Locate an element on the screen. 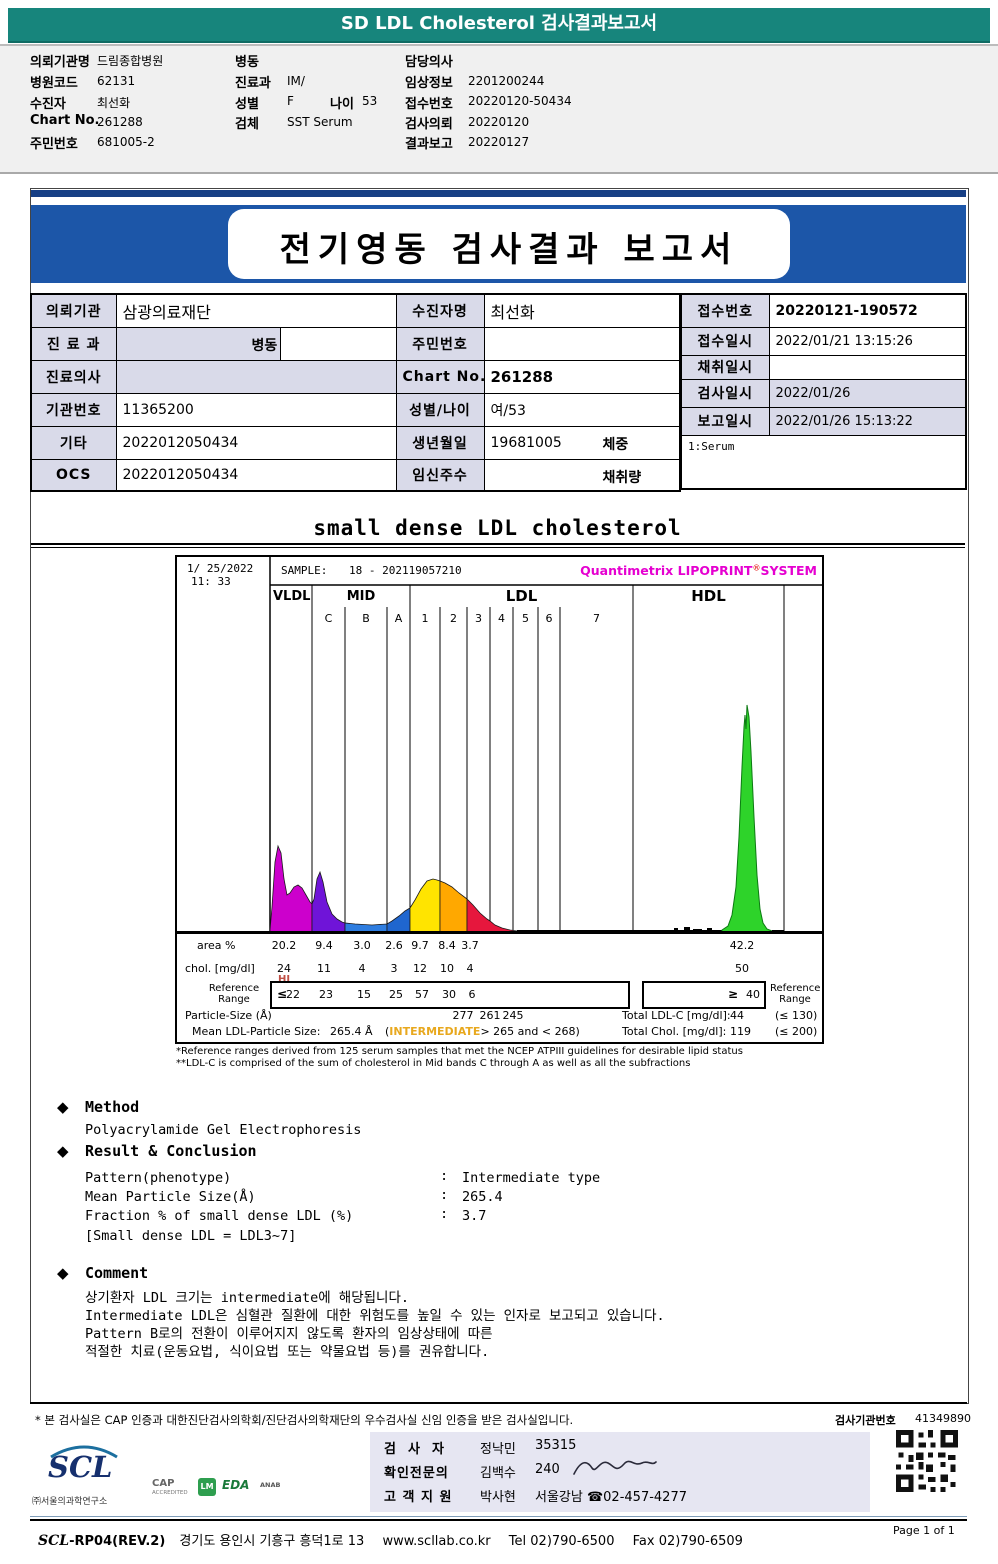 This screenshot has width=998, height=1564. info-value: 병동 is located at coordinates (256, 343).